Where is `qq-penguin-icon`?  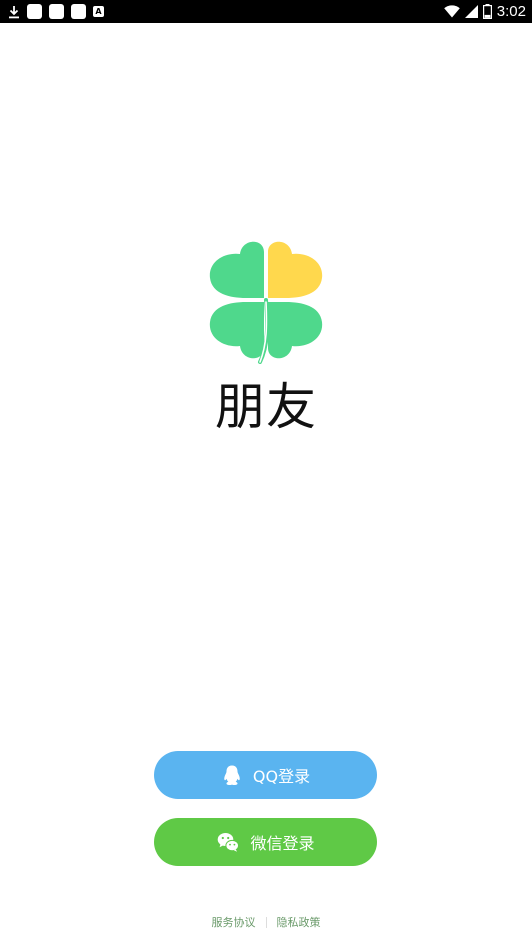 qq-penguin-icon is located at coordinates (232, 775).